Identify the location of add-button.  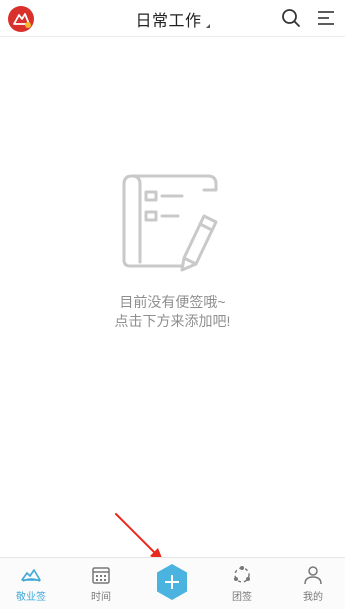
(172, 582).